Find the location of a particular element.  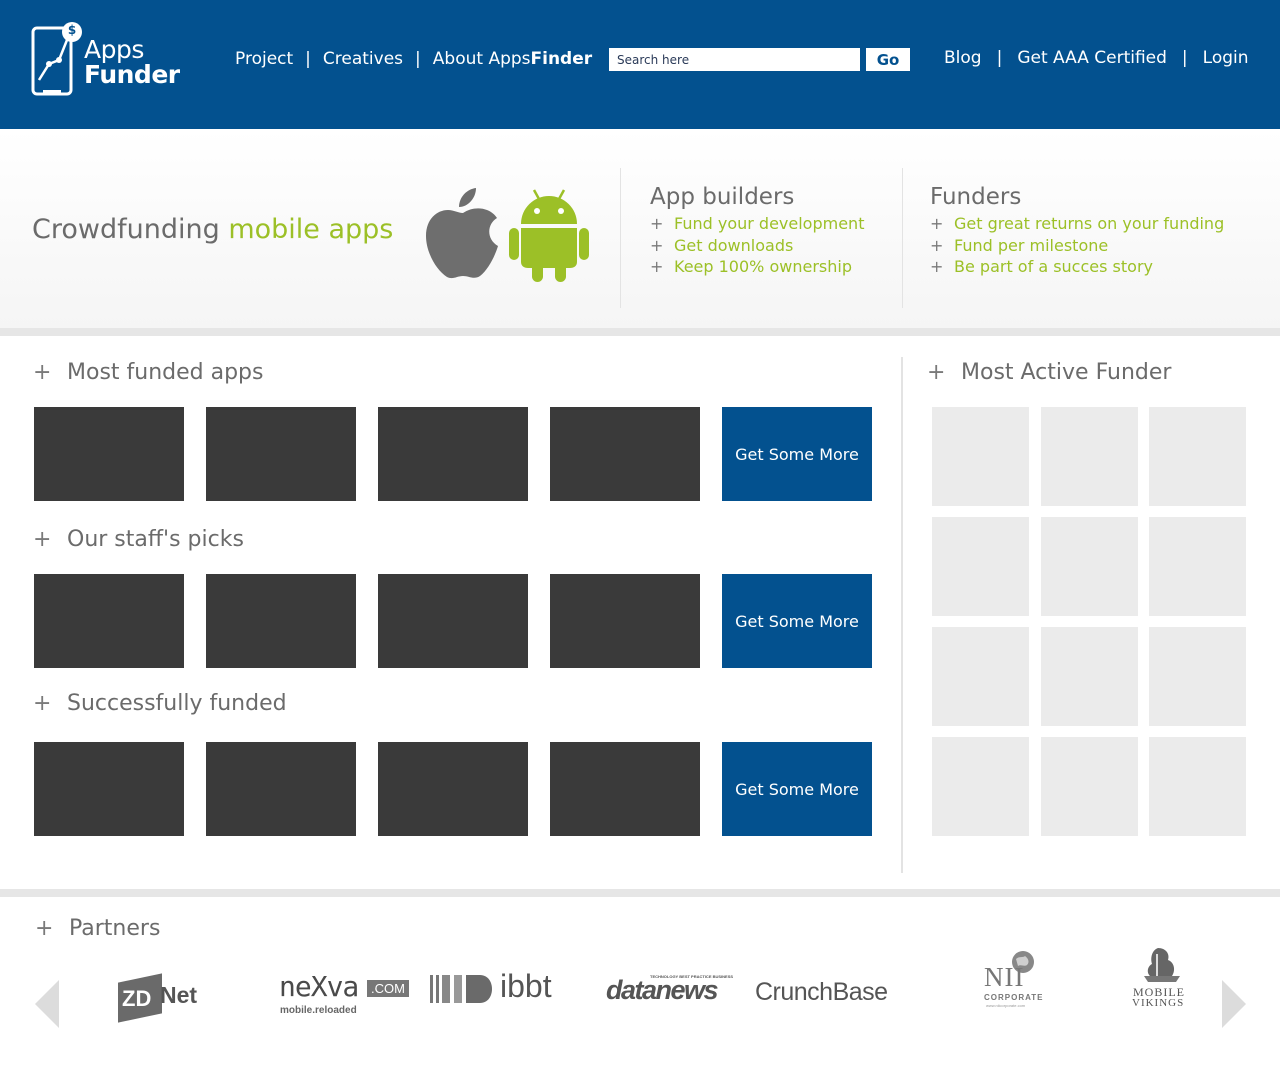

funders-item: + Fund per milestone is located at coordinates (1019, 245).